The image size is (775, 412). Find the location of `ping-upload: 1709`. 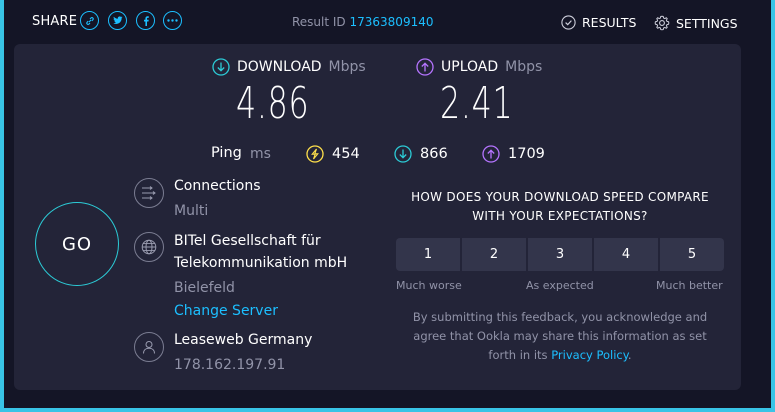

ping-upload: 1709 is located at coordinates (513, 154).